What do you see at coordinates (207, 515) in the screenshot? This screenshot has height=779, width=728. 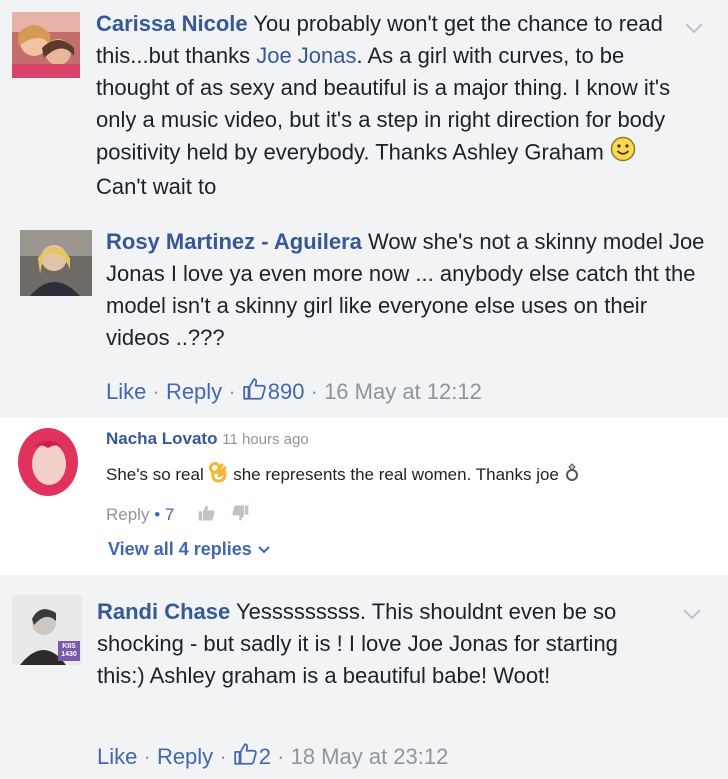 I see `like-icon` at bounding box center [207, 515].